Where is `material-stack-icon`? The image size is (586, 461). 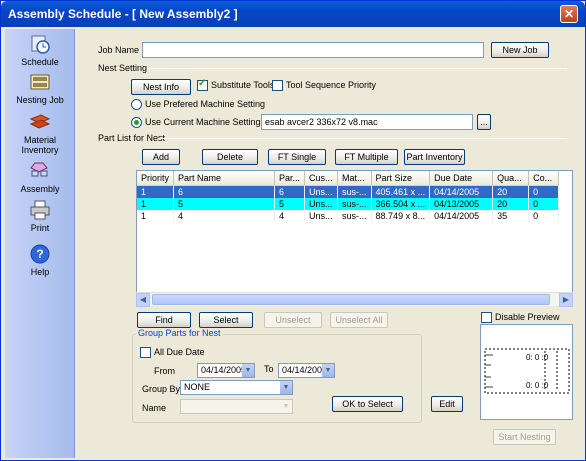
material-stack-icon is located at coordinates (40, 121).